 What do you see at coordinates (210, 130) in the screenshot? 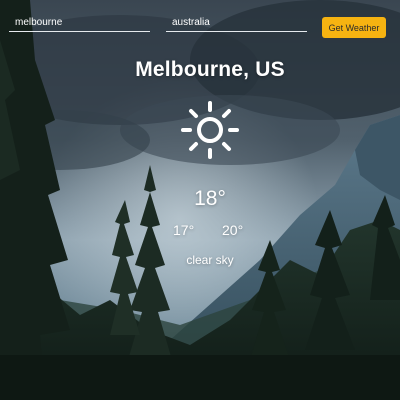
I see `sun-icon` at bounding box center [210, 130].